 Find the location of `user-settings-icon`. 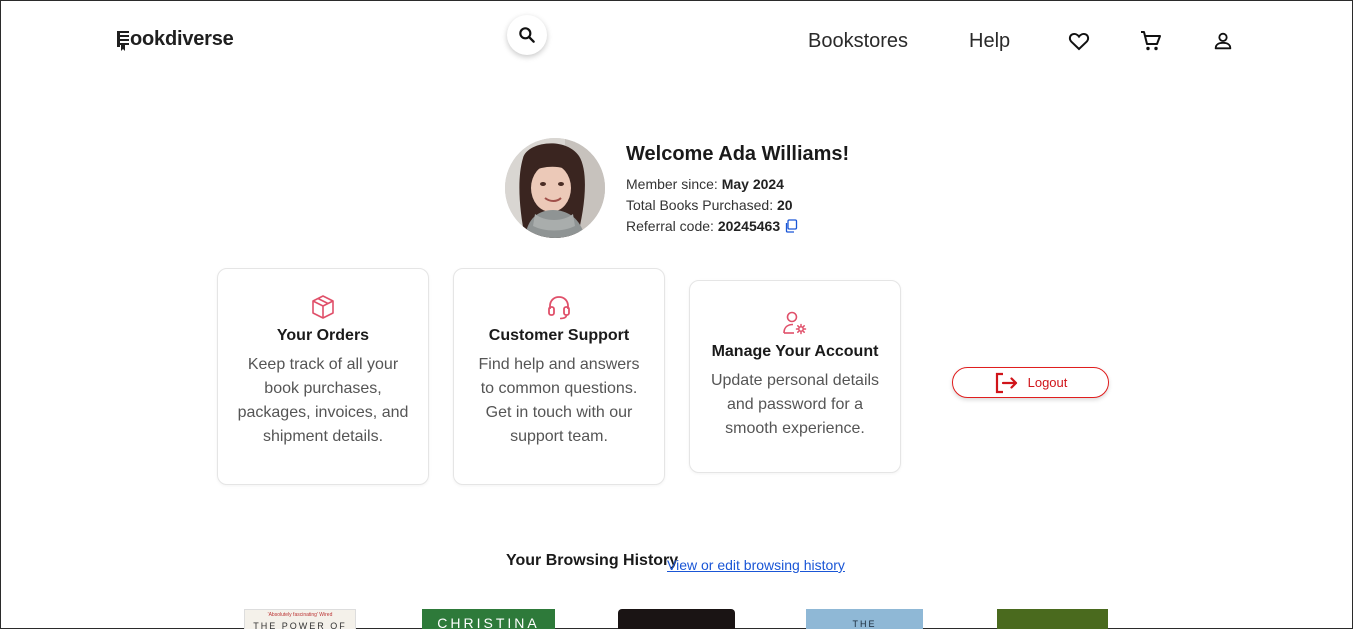

user-settings-icon is located at coordinates (795, 323).